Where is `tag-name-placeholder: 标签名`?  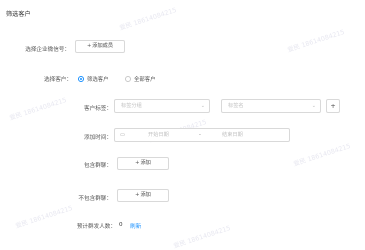
tag-name-placeholder: 标签名 is located at coordinates (236, 106).